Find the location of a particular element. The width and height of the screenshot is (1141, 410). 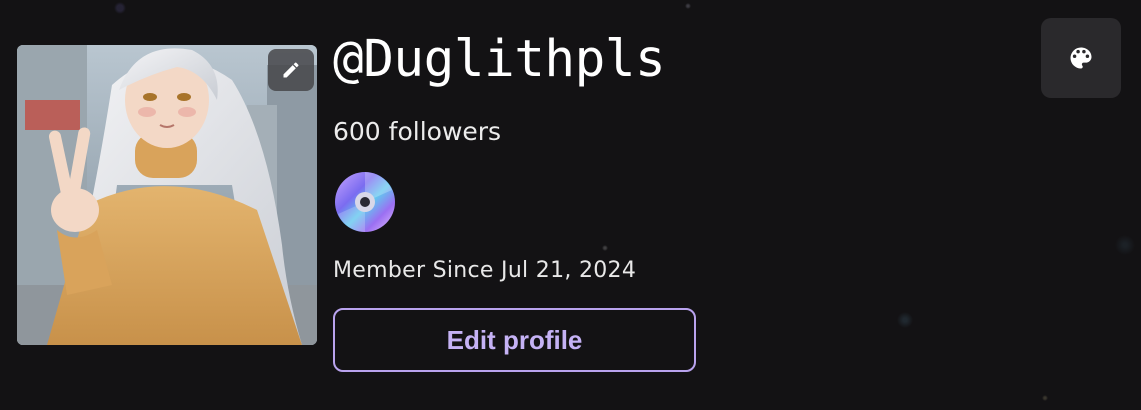

badge-item is located at coordinates (365, 202).